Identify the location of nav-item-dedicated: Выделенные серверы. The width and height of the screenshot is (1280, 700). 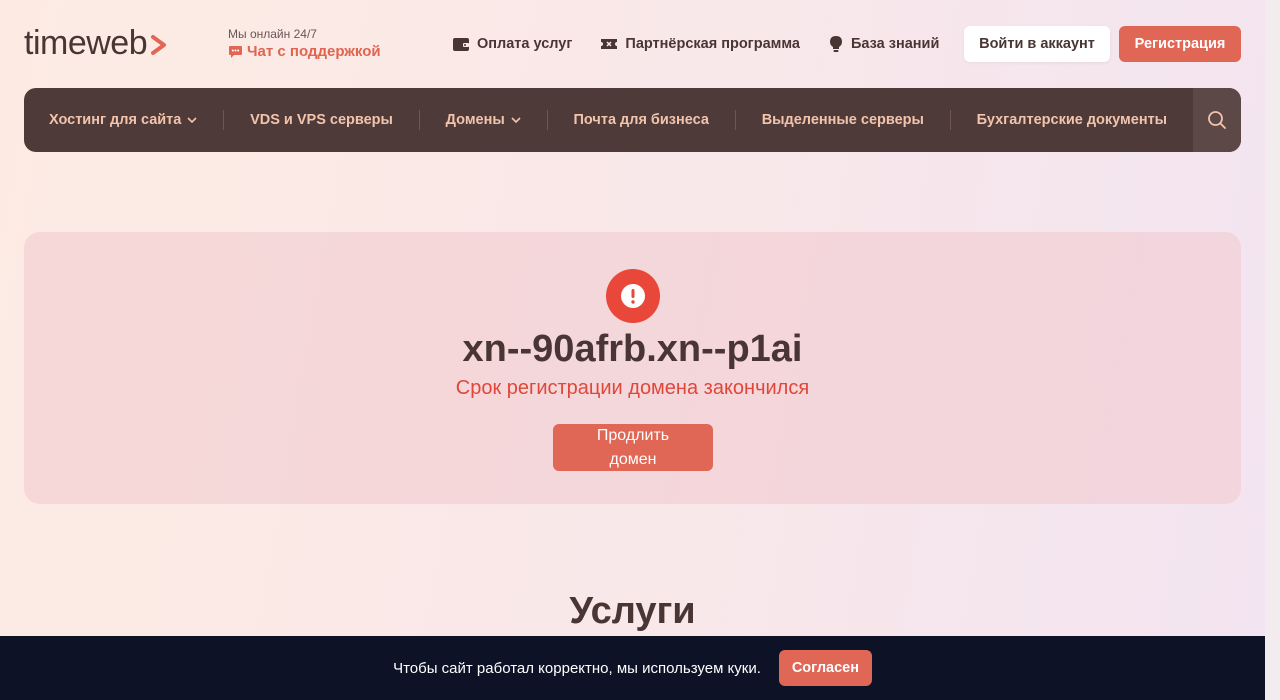
(843, 120).